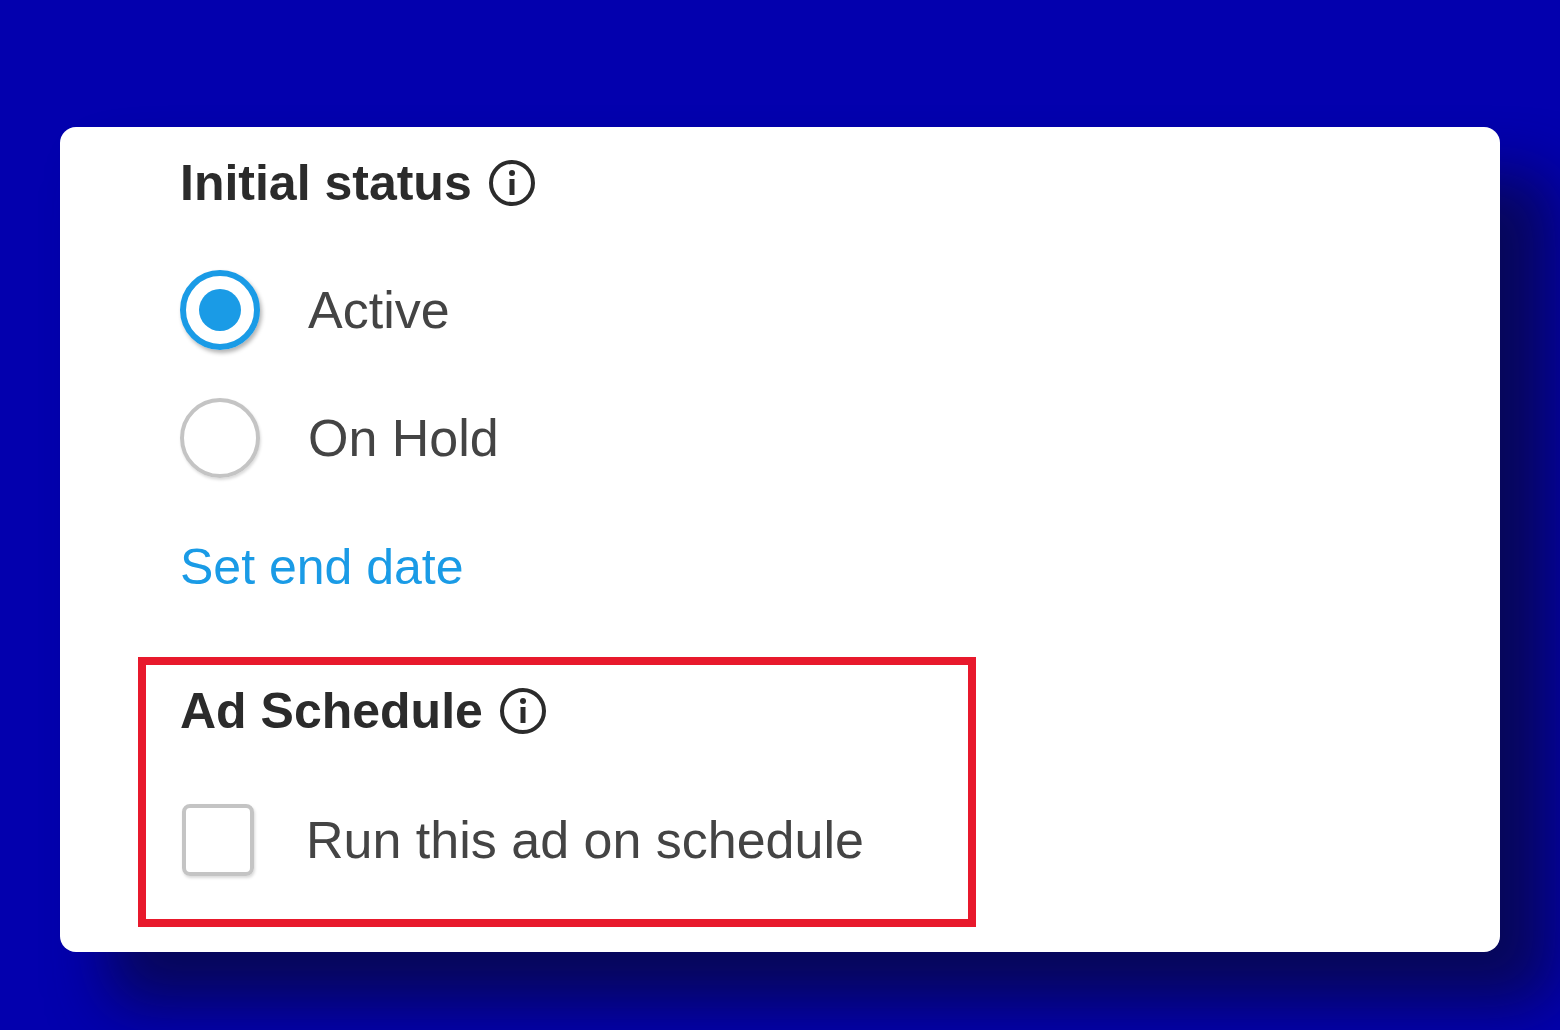 The height and width of the screenshot is (1030, 1560). I want to click on section-title: Initial status, so click(326, 183).